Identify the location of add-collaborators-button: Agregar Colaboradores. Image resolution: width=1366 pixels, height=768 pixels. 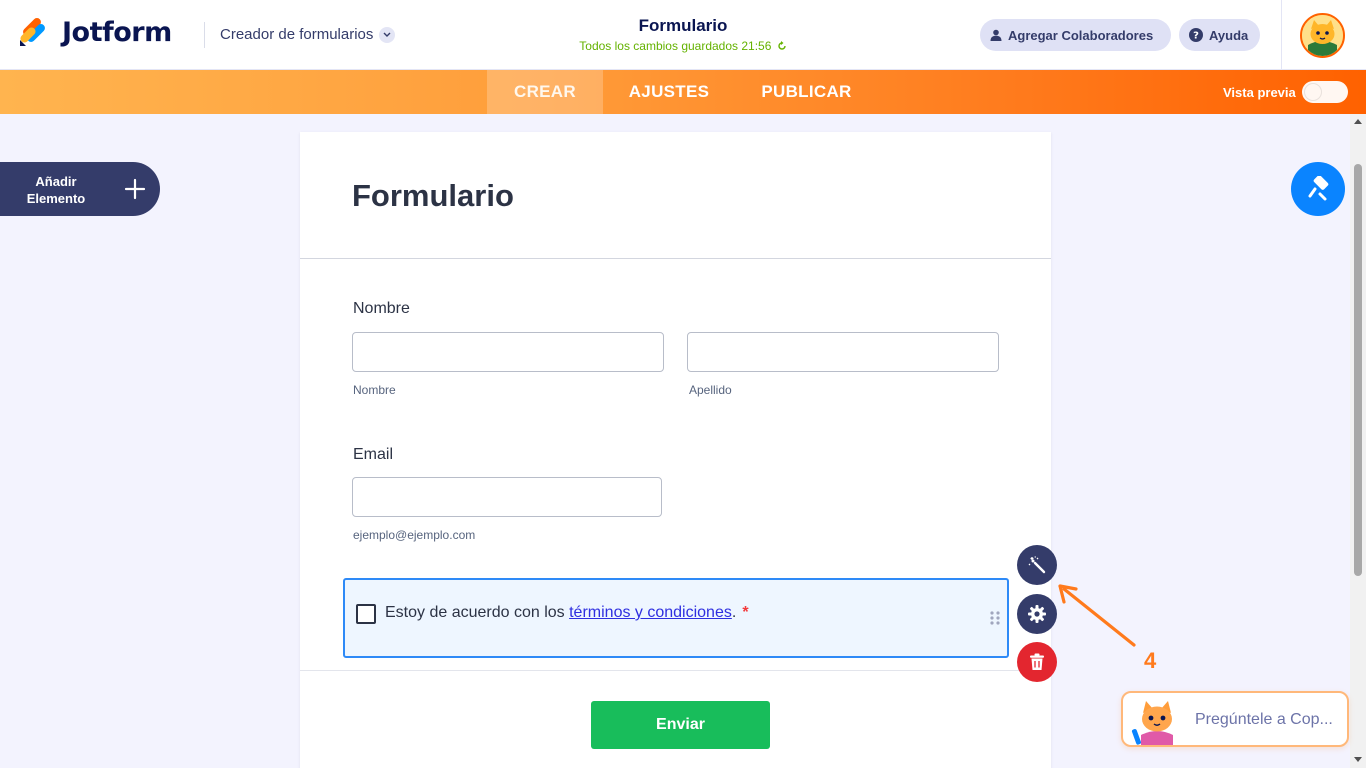
(1075, 35).